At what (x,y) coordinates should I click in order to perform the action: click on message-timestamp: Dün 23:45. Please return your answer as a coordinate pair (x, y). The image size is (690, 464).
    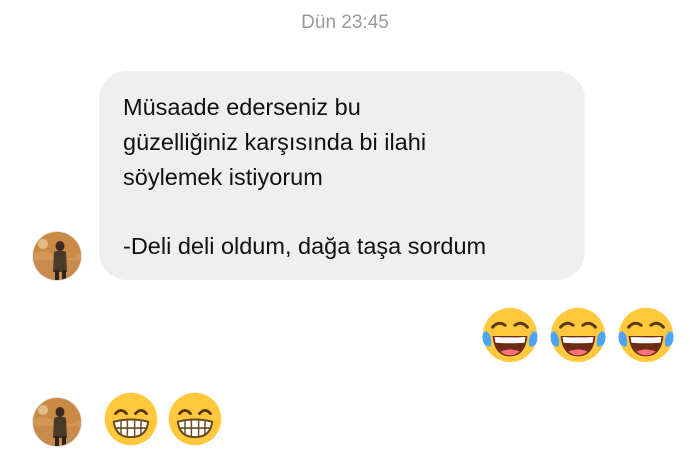
    Looking at the image, I should click on (345, 22).